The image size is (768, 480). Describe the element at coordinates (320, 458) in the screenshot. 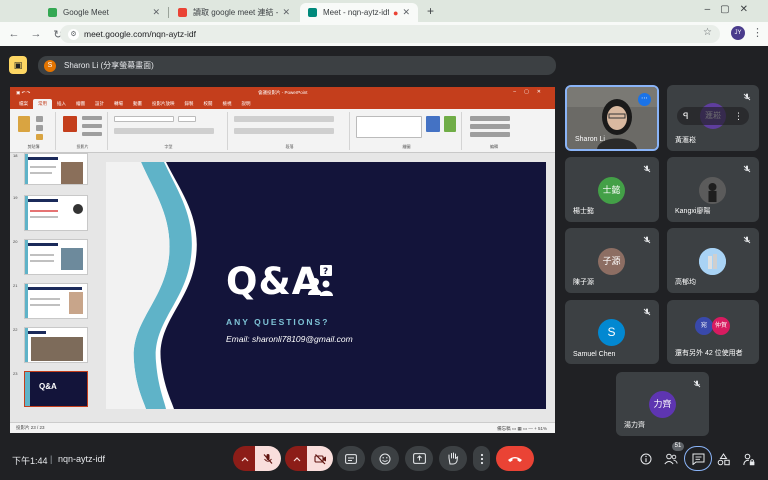

I see `camera-toggle-button` at that location.